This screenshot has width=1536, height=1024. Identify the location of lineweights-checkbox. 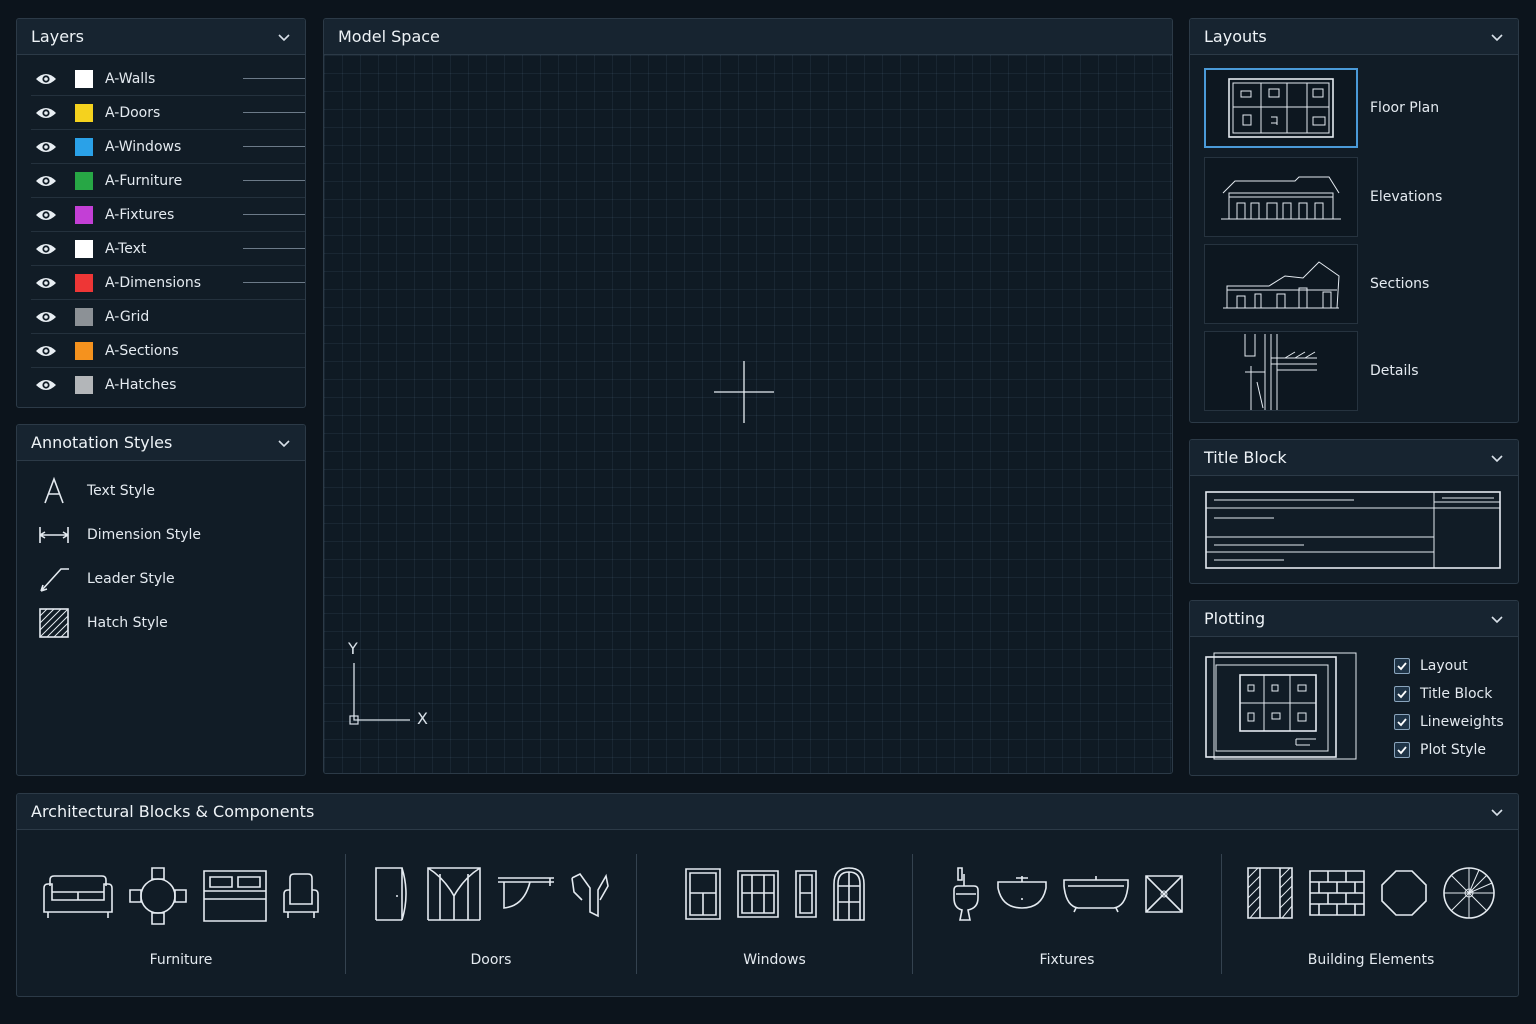
(1402, 722).